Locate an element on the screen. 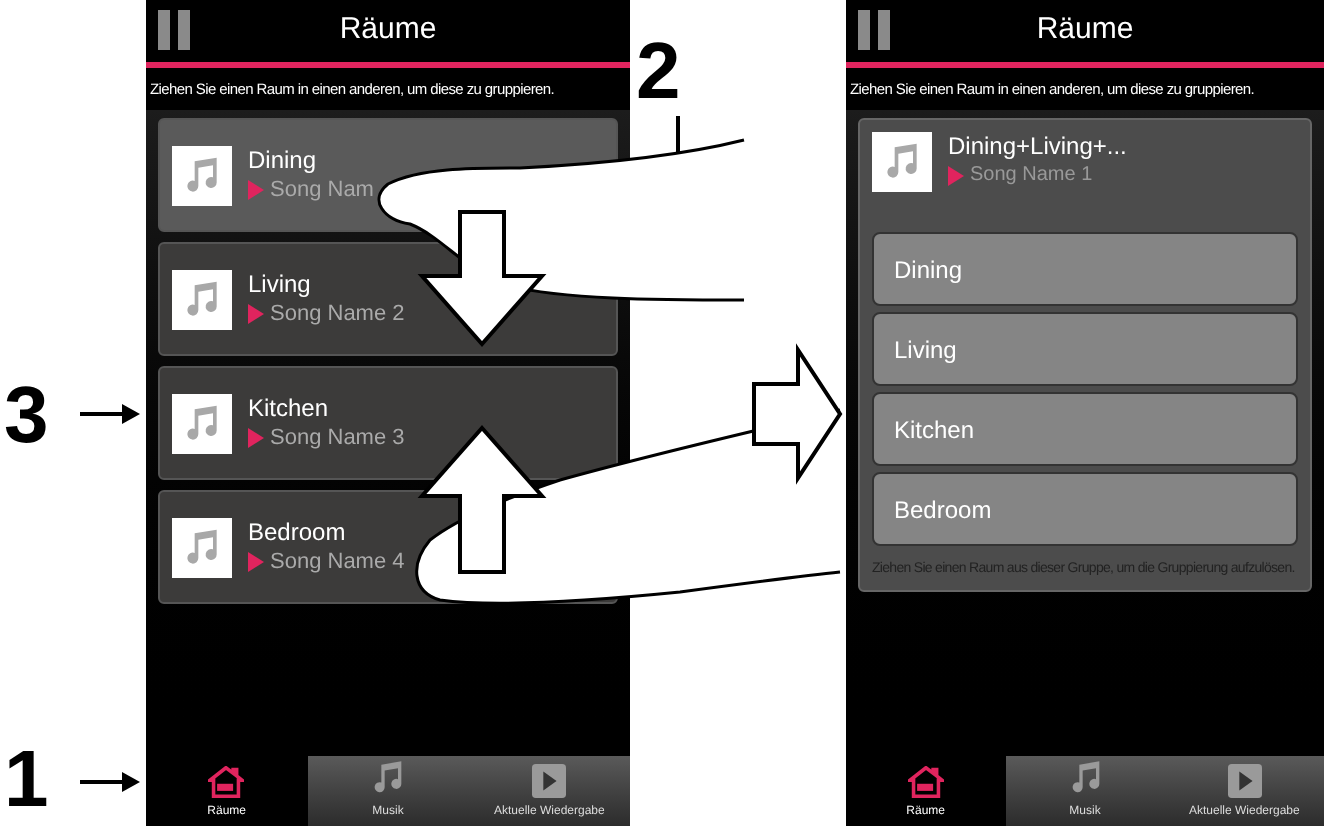 The height and width of the screenshot is (826, 1324). room-name: Kitchen is located at coordinates (289, 409).